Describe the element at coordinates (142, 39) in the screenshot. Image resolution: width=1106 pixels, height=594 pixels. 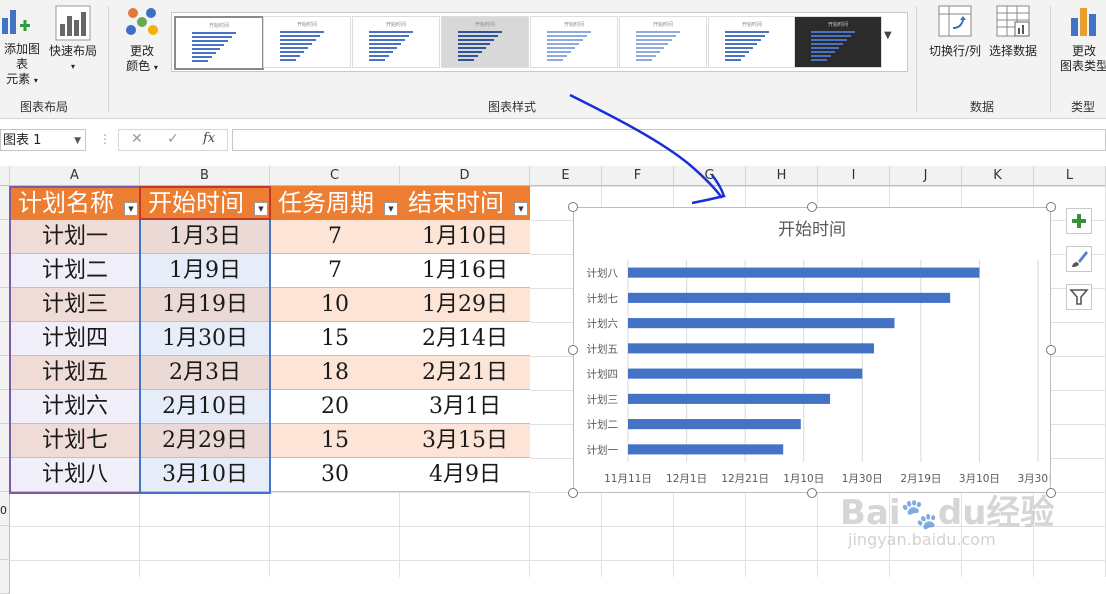
I see `change-colors-button: 更改 颜色 ▾` at that location.